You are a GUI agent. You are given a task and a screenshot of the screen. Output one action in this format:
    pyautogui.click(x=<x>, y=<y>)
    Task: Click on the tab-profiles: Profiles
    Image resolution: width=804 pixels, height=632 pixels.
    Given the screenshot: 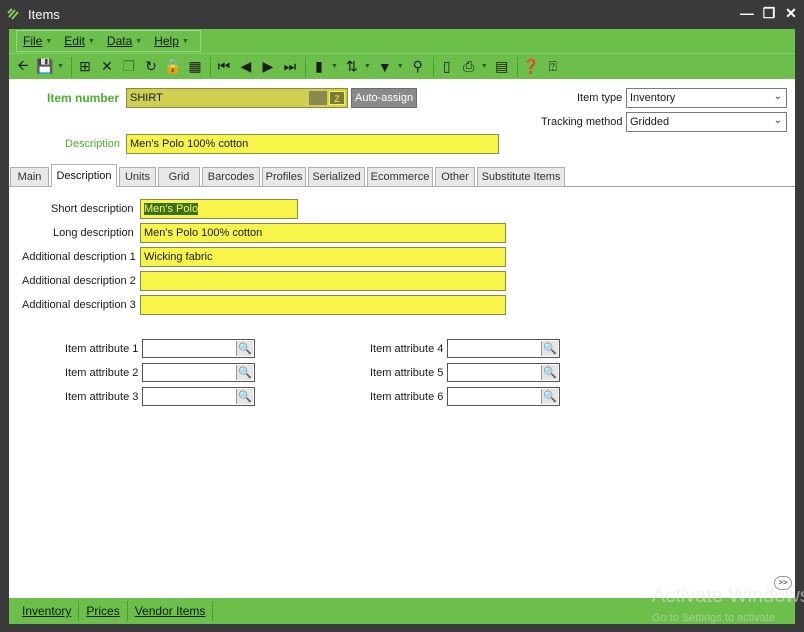 What is the action you would take?
    pyautogui.click(x=284, y=177)
    